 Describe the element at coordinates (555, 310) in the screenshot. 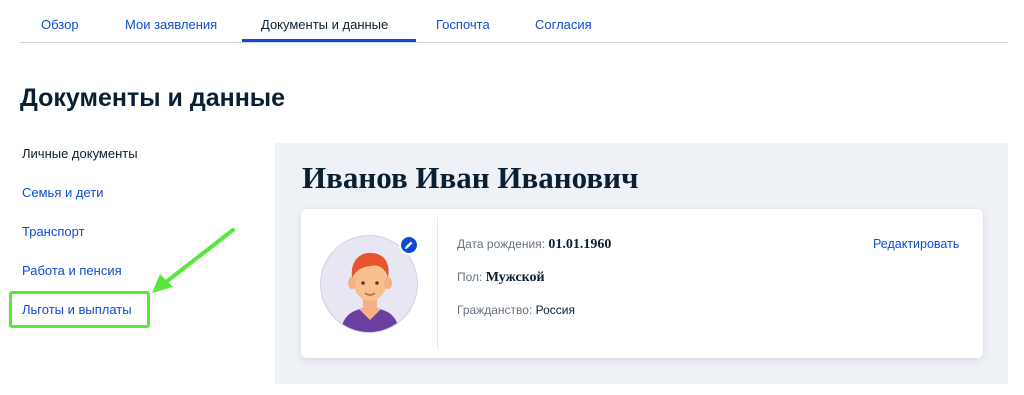

I see `citizenship-value: Россия` at that location.